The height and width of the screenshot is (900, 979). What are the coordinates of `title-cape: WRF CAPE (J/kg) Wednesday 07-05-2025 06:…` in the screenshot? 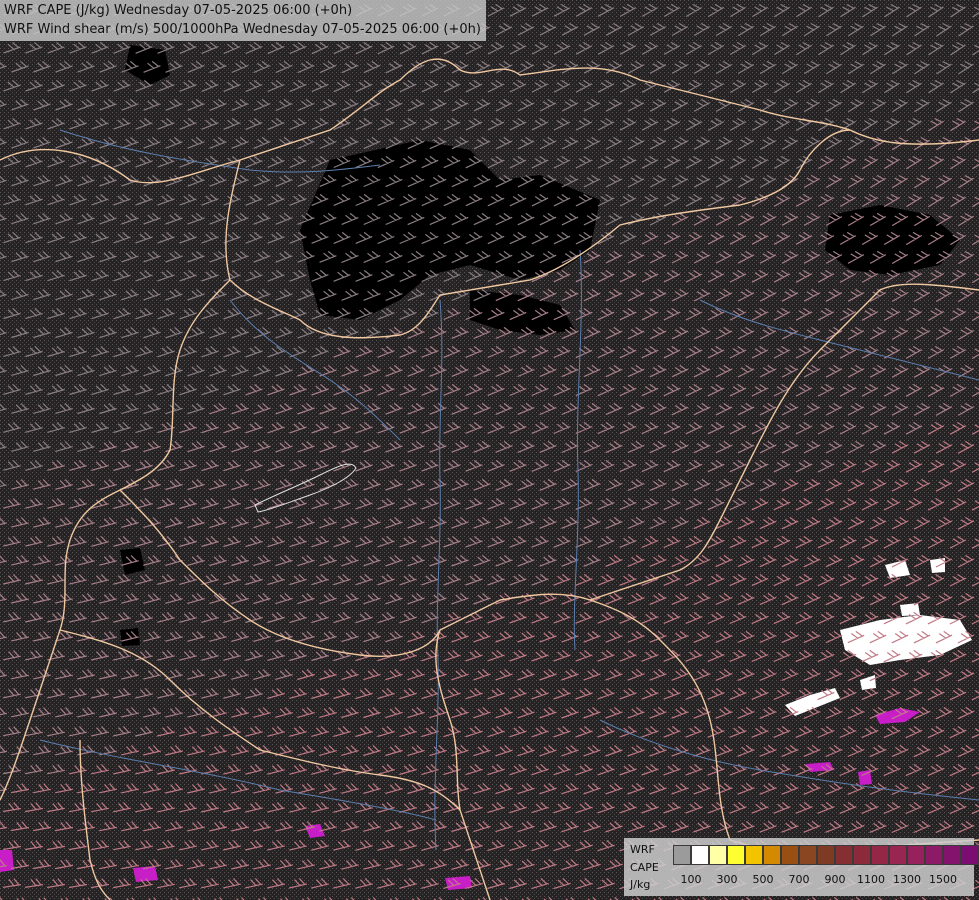 It's located at (178, 10).